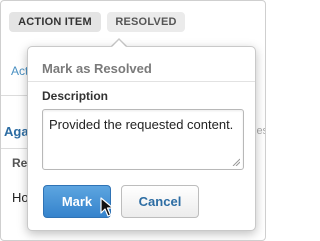  What do you see at coordinates (107, 207) in the screenshot?
I see `mouse-cursor-icon` at bounding box center [107, 207].